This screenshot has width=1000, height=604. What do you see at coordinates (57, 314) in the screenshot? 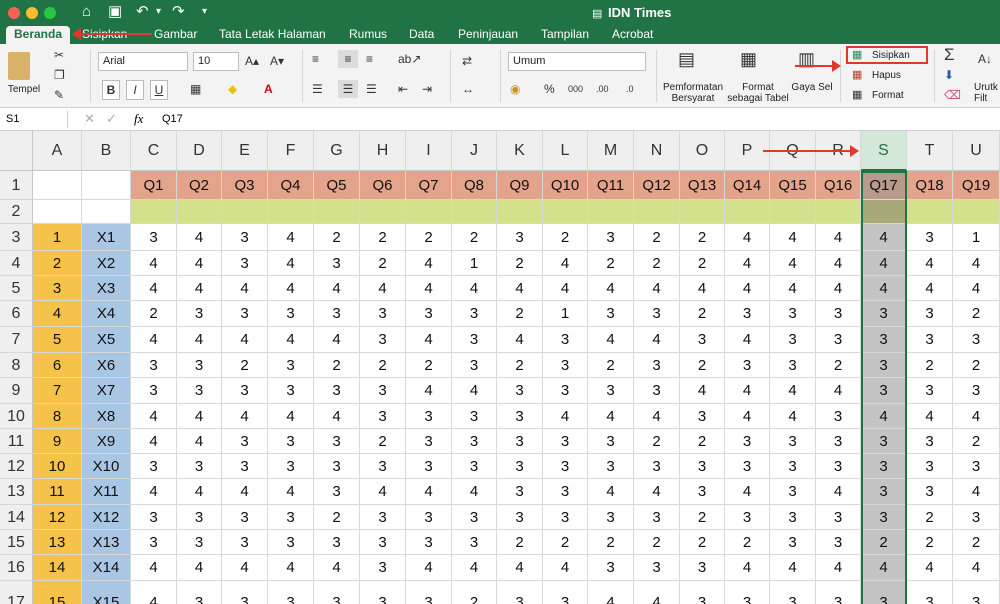
I see `respondent-number-cell: 4` at bounding box center [57, 314].